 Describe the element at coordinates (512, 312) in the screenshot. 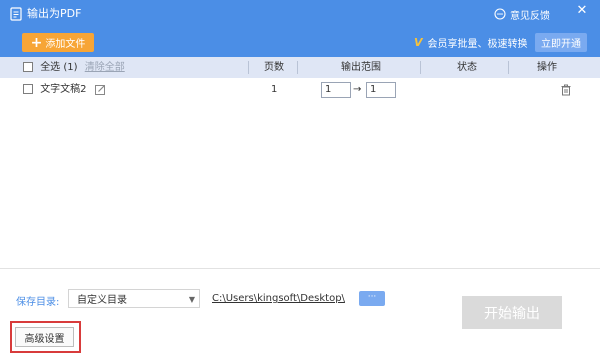

I see `start-output-button: 开始输出` at that location.